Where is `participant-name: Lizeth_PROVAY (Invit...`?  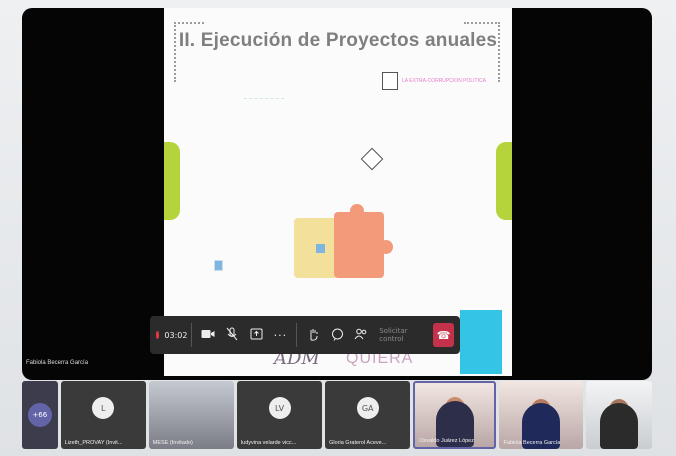
participant-name: Lizeth_PROVAY (Invit... is located at coordinates (93, 443).